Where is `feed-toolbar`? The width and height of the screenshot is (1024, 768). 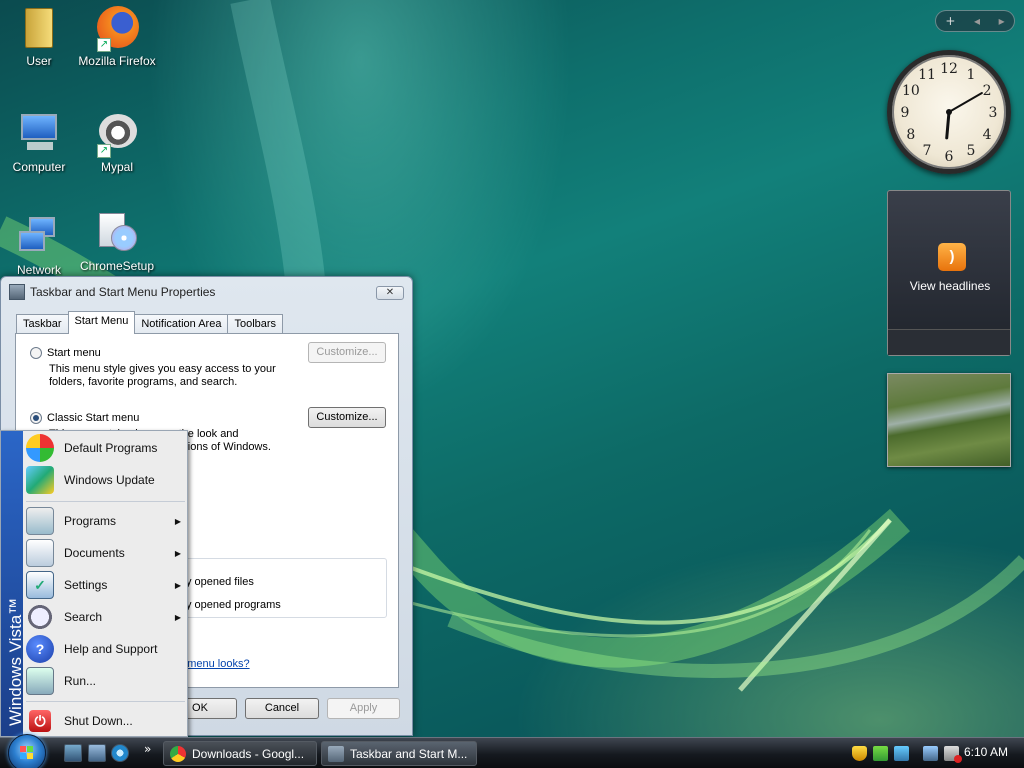 feed-toolbar is located at coordinates (949, 342).